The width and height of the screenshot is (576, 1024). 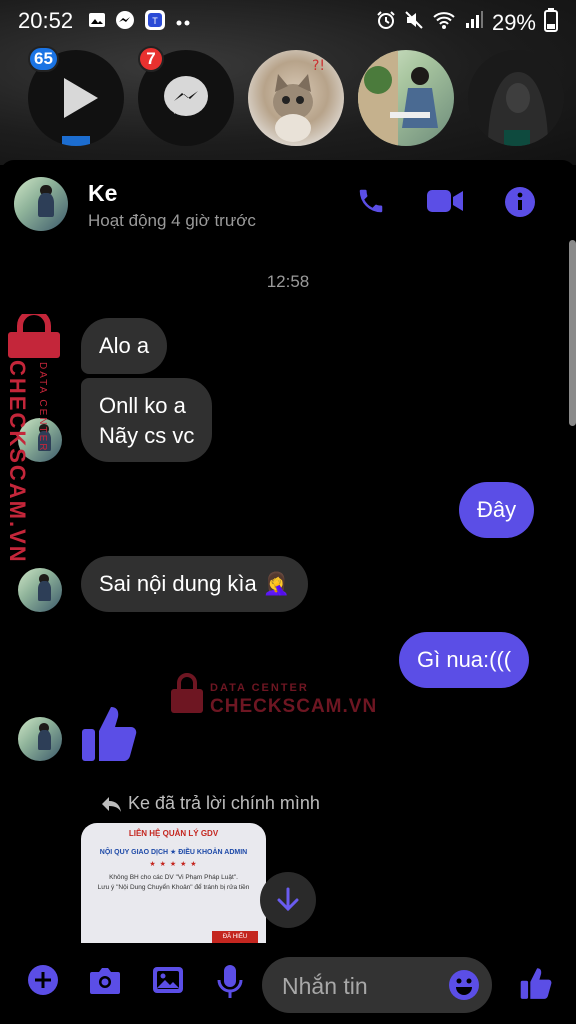 I want to click on gallery-icon, so click(x=168, y=982).